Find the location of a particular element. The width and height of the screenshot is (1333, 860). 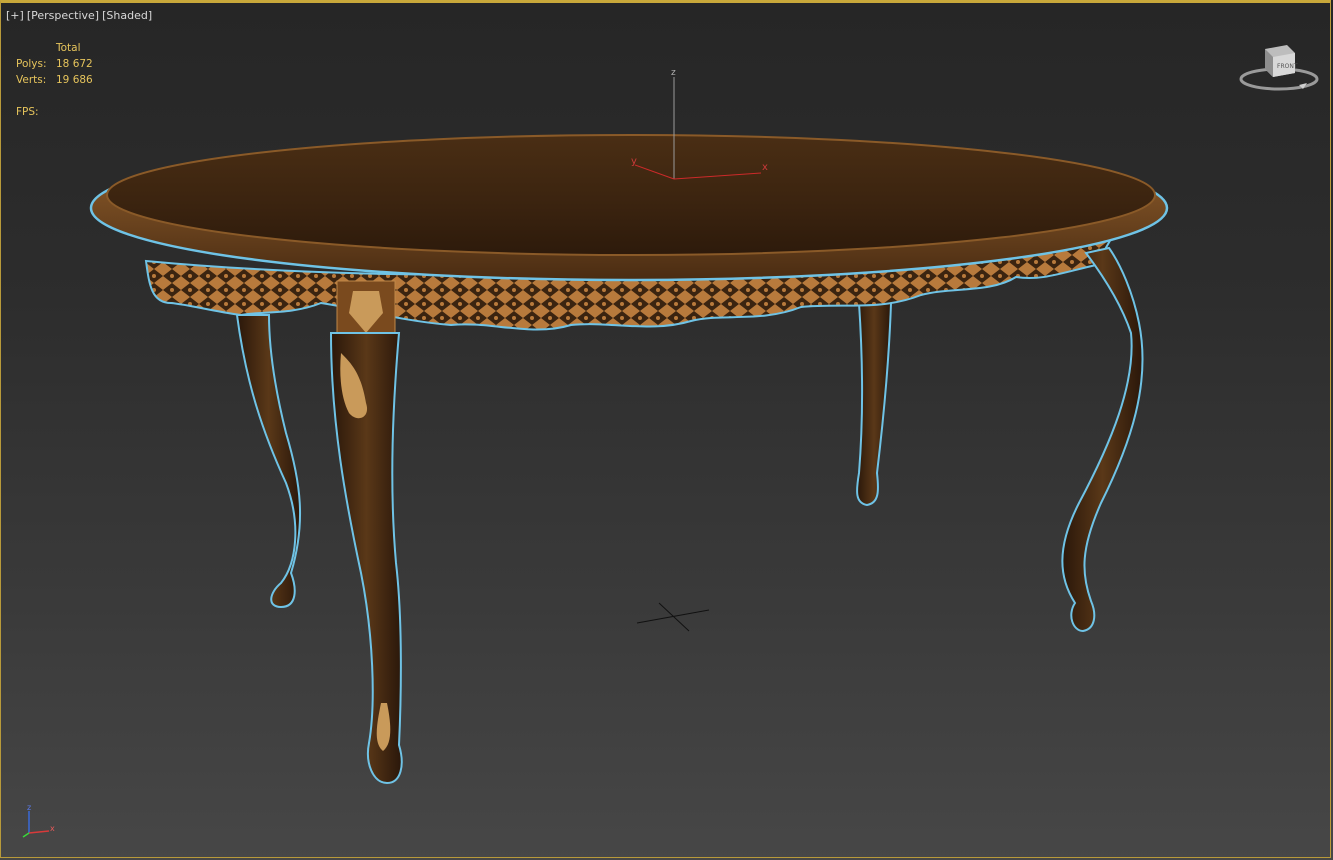

viewcube: FRONT is located at coordinates (1279, 67).